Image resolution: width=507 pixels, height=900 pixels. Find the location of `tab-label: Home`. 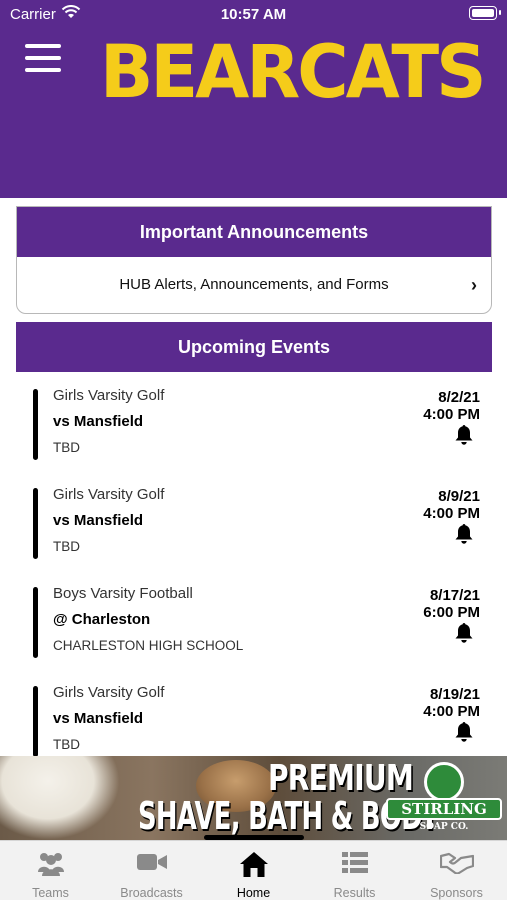

tab-label: Home is located at coordinates (253, 893).